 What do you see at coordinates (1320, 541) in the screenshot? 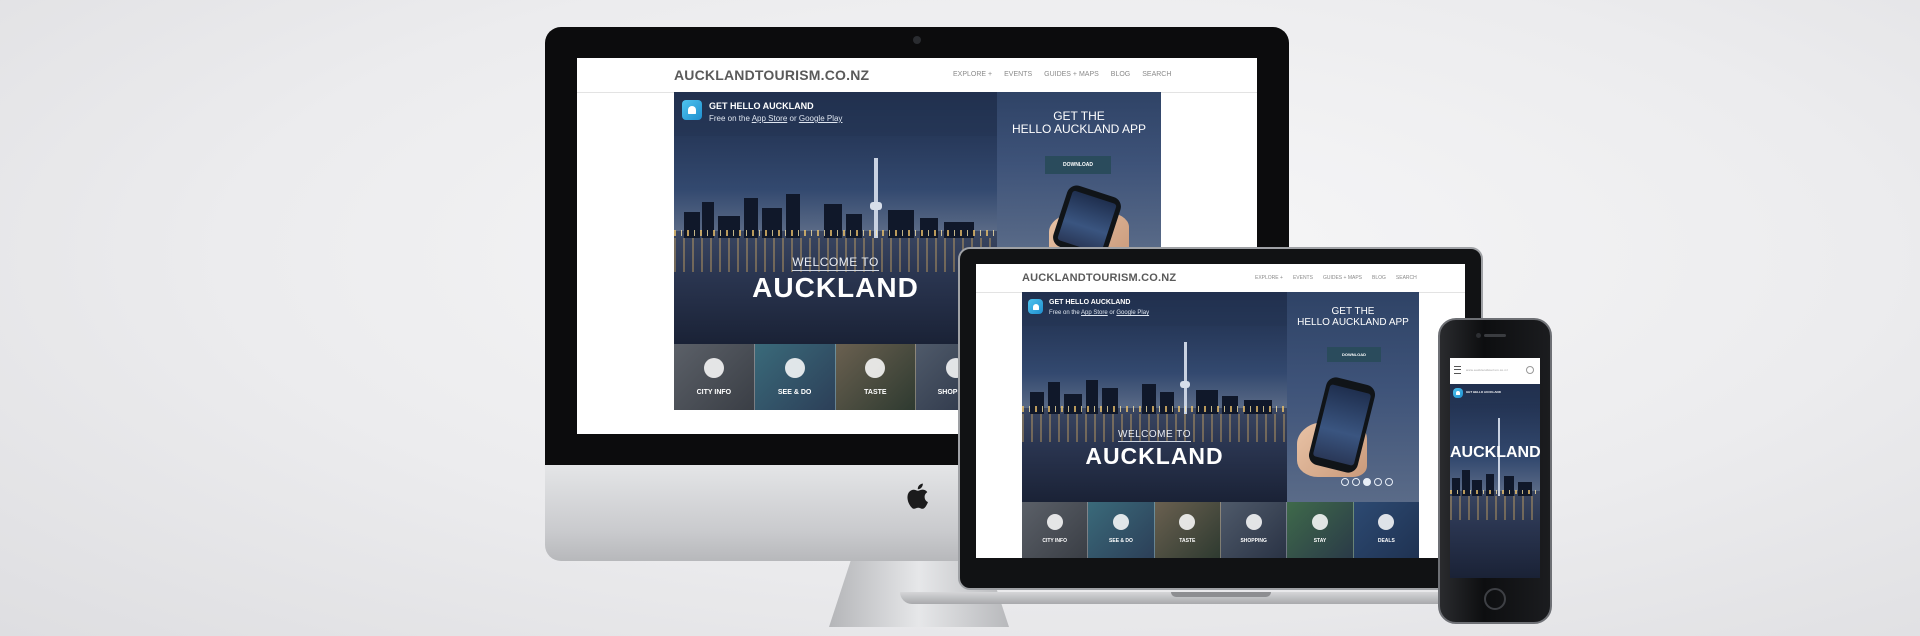
I see `tile-label: STAY` at bounding box center [1320, 541].